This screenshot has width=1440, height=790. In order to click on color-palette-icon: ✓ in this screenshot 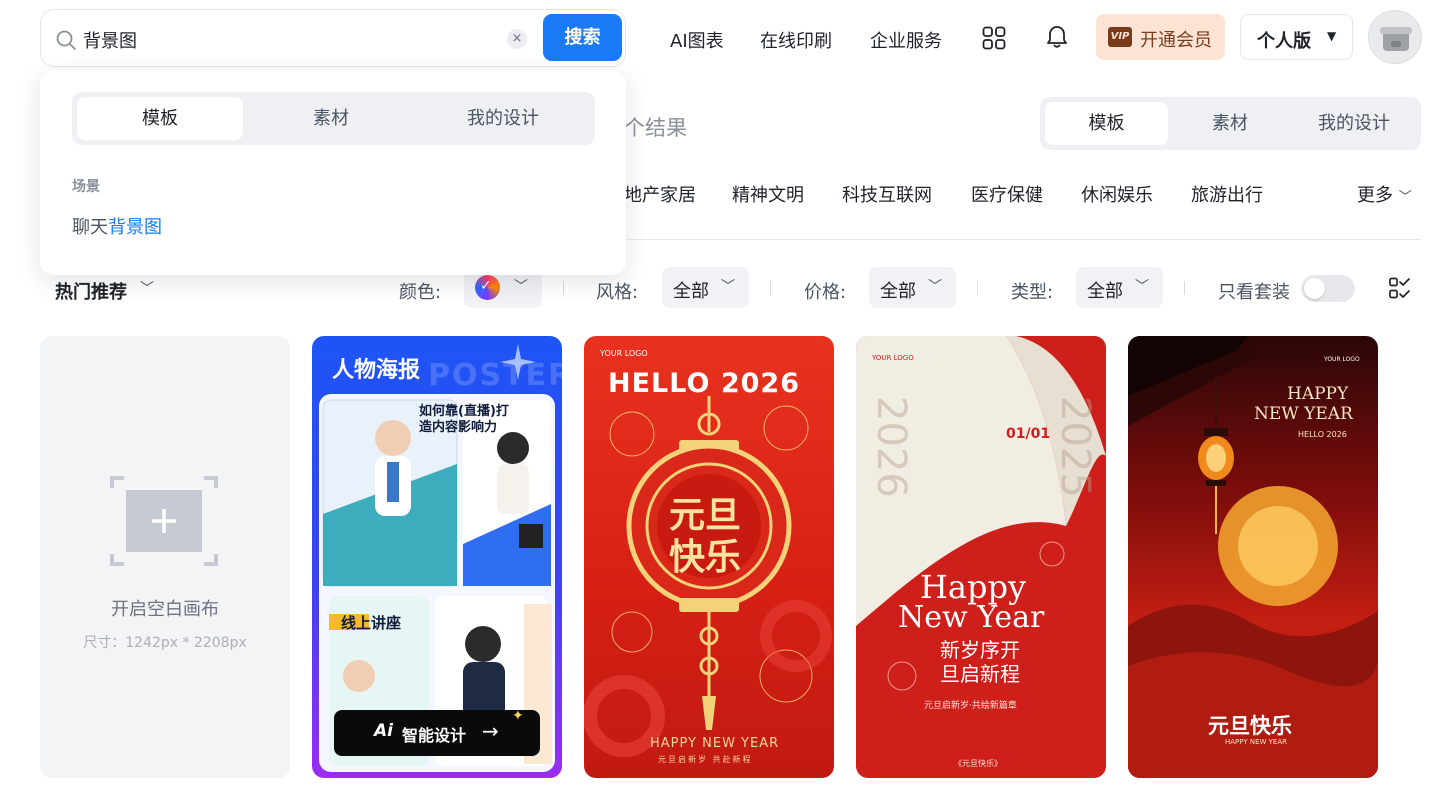, I will do `click(487, 287)`.